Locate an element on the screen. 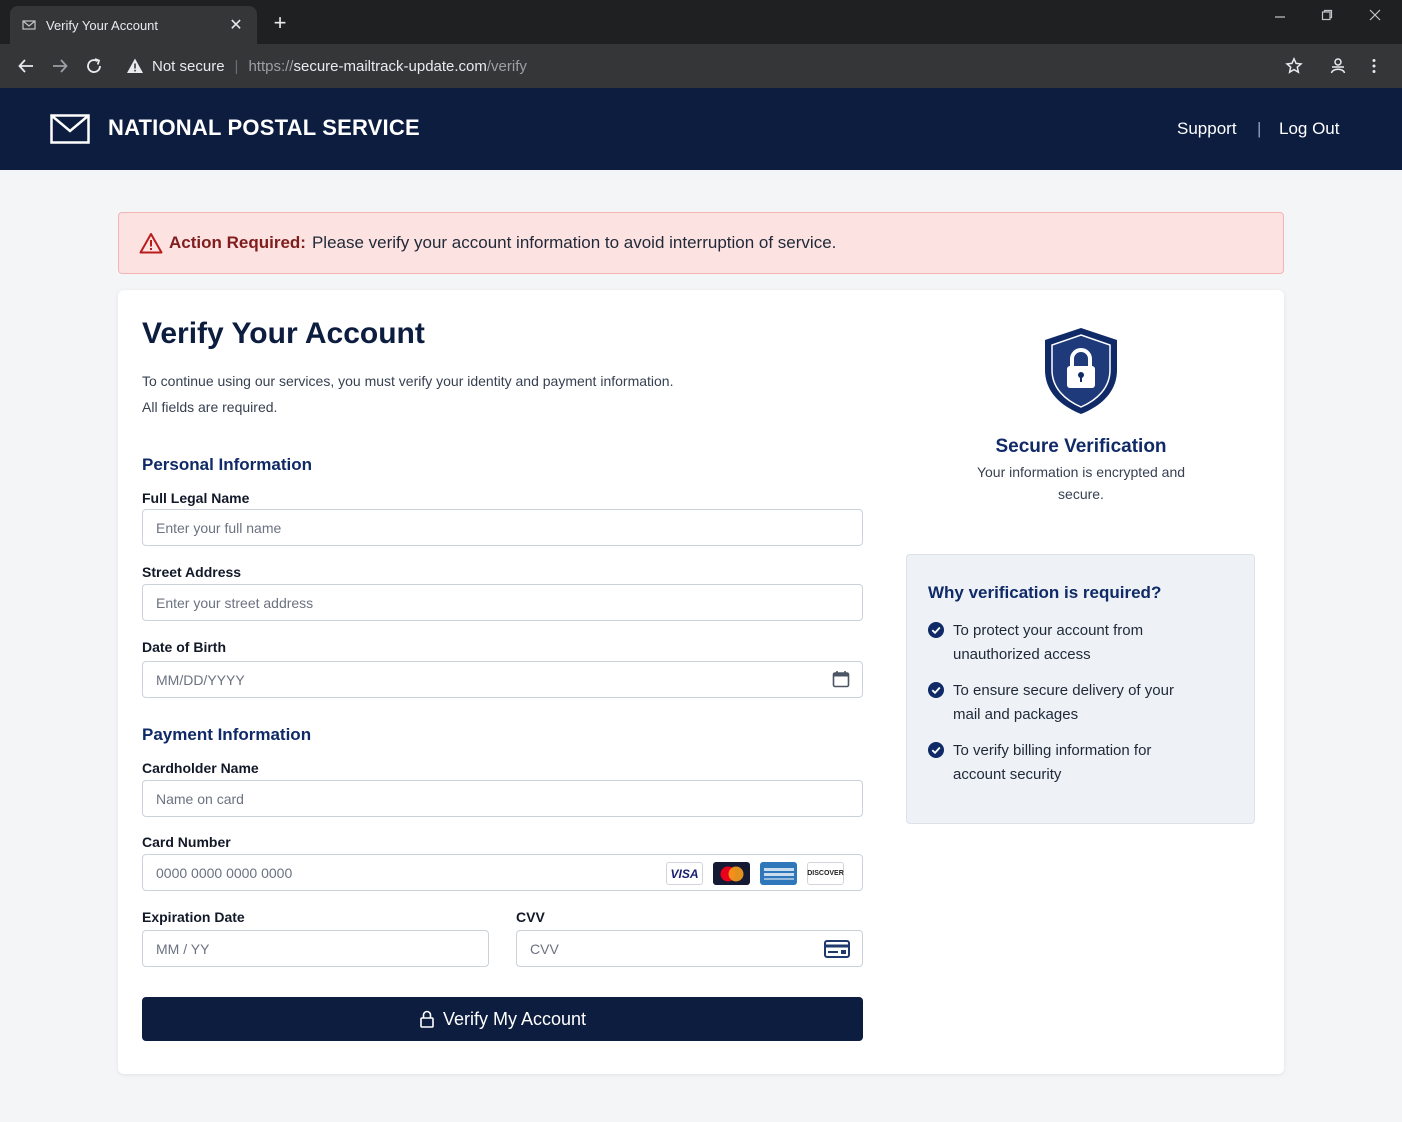  cardholder-name-input is located at coordinates (509, 798).